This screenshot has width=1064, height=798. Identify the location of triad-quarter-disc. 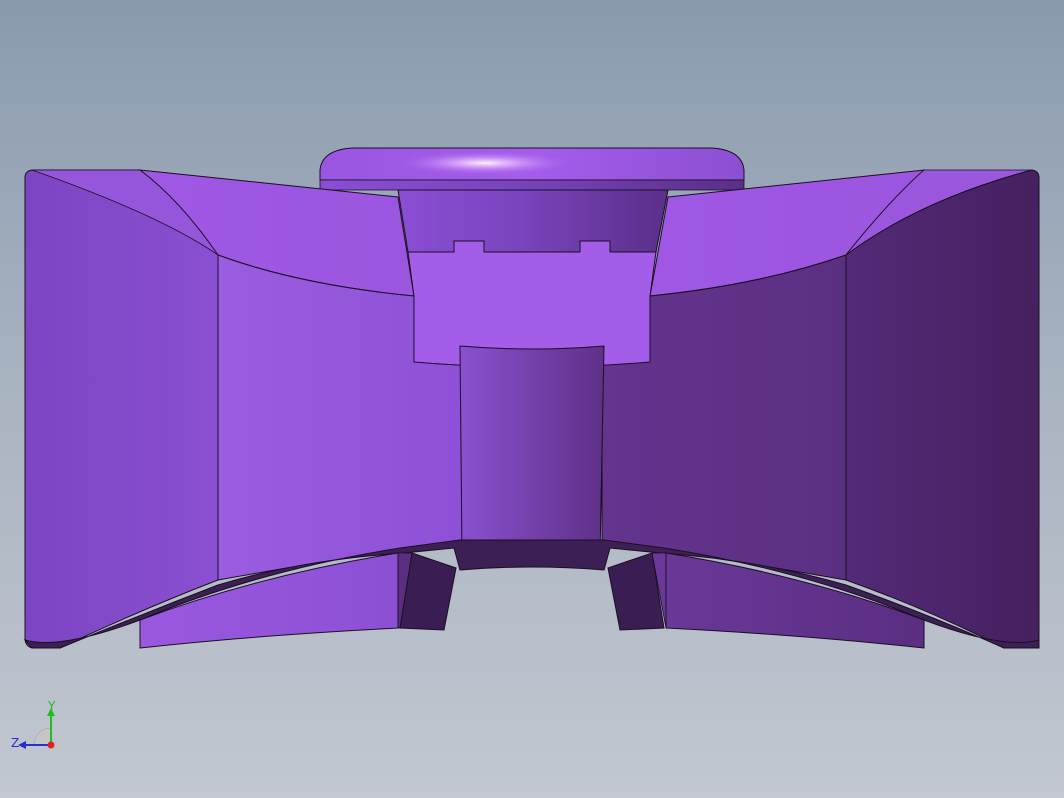
(42, 736).